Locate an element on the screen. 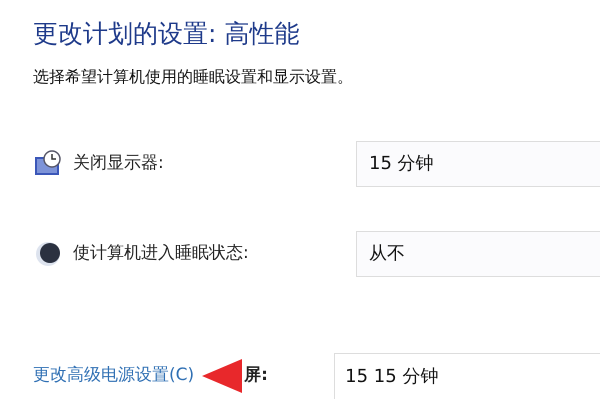 The width and height of the screenshot is (600, 400). dropdown: 15 分钟 is located at coordinates (478, 163).